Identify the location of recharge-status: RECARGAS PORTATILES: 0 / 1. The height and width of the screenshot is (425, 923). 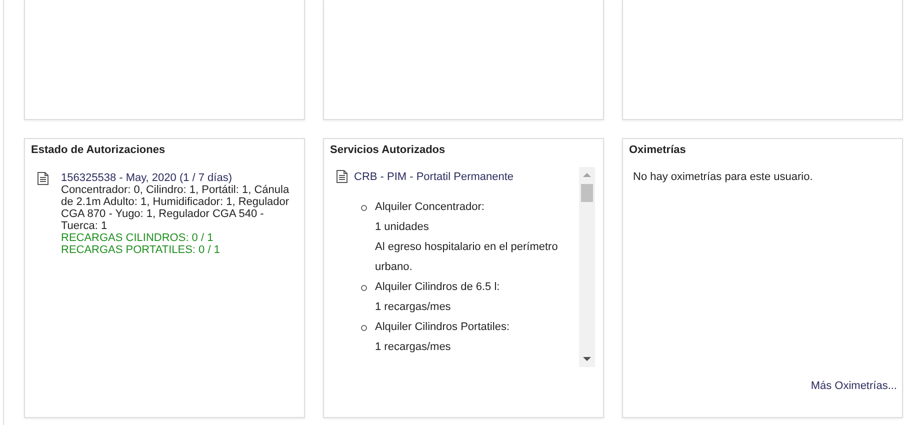
(141, 250).